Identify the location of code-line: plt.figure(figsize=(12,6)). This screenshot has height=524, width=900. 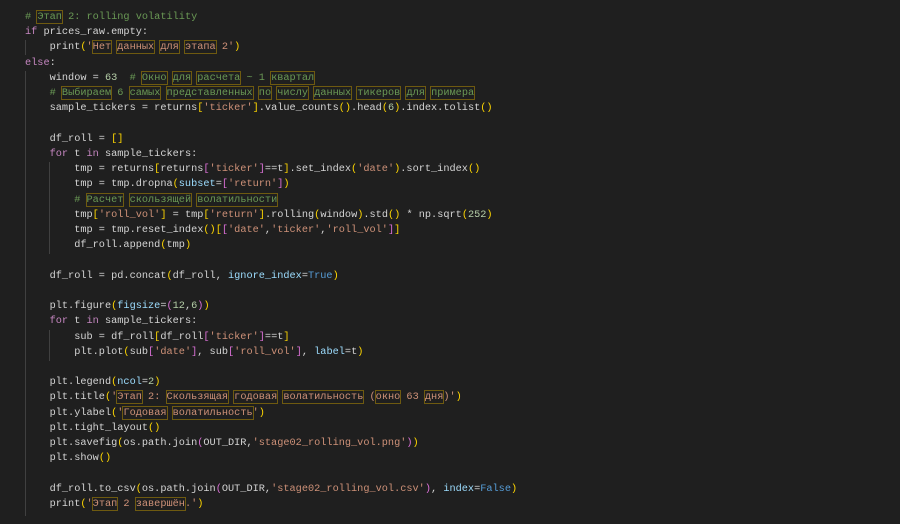
(271, 306).